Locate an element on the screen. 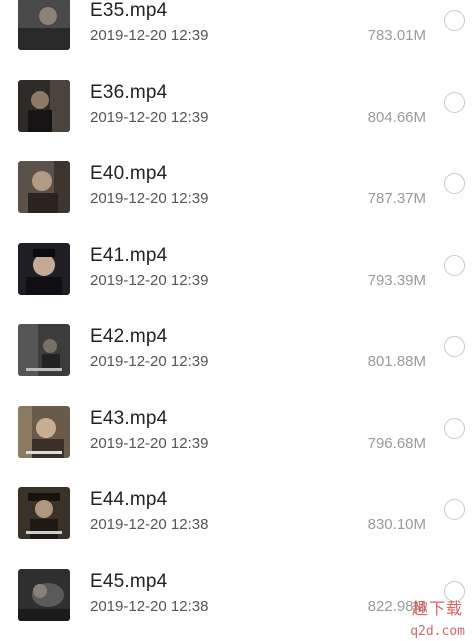  file-size: 830.10M is located at coordinates (396, 524).